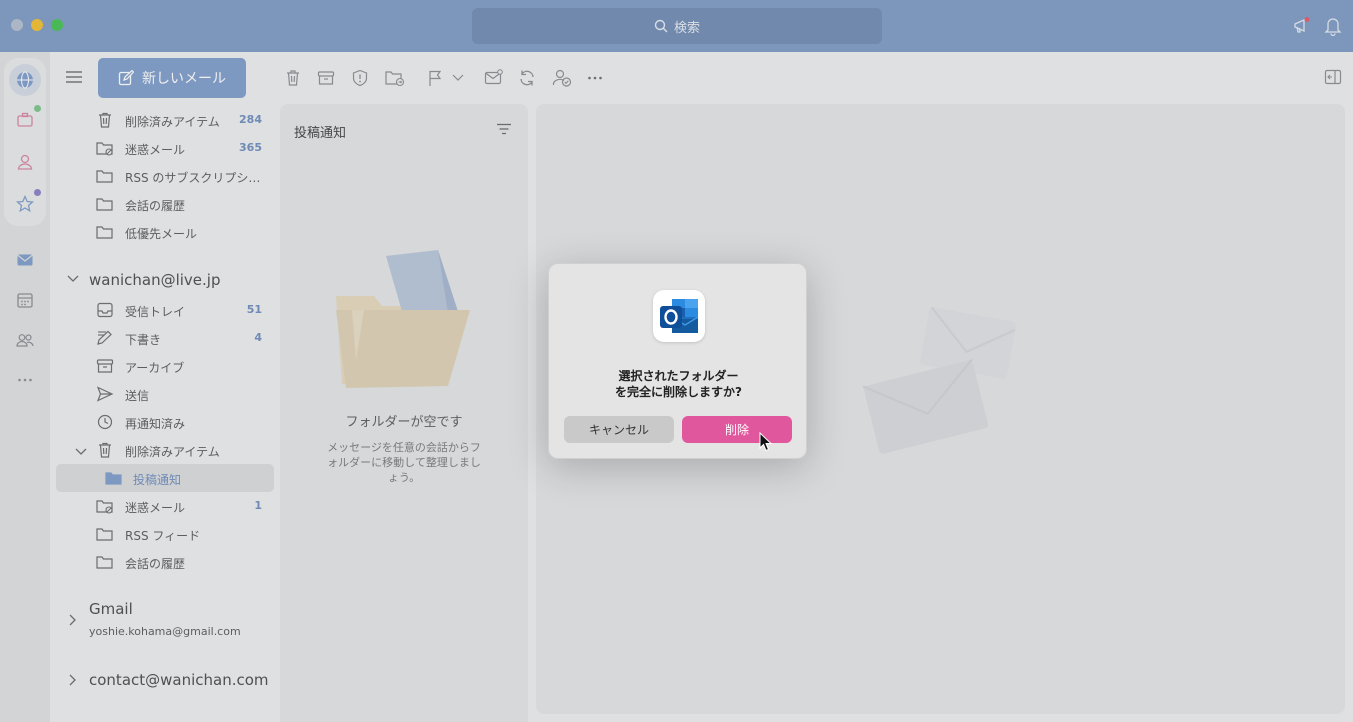  I want to click on outlook-app-icon, so click(679, 316).